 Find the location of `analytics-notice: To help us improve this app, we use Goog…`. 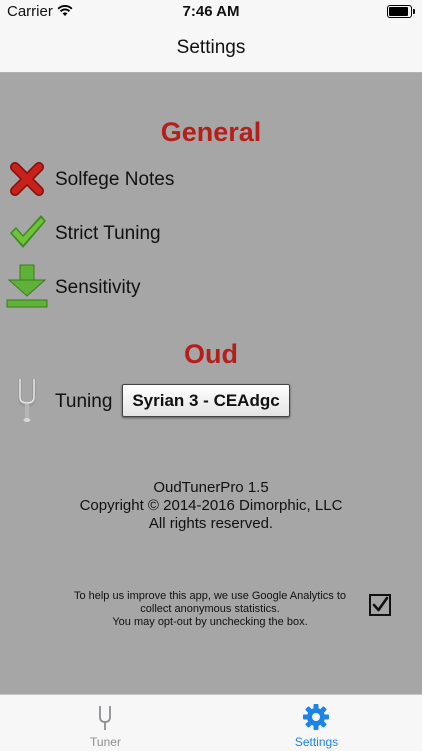

analytics-notice: To help us improve this app, we use Goog… is located at coordinates (210, 609).